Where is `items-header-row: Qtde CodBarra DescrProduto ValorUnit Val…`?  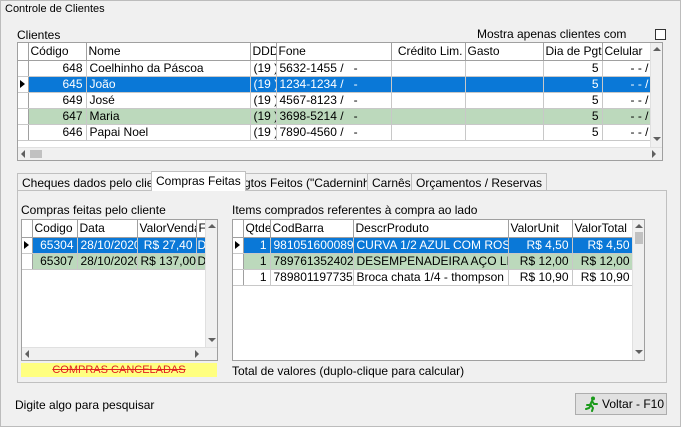 items-header-row: Qtde CodBarra DescrProduto ValorUnit Val… is located at coordinates (433, 229).